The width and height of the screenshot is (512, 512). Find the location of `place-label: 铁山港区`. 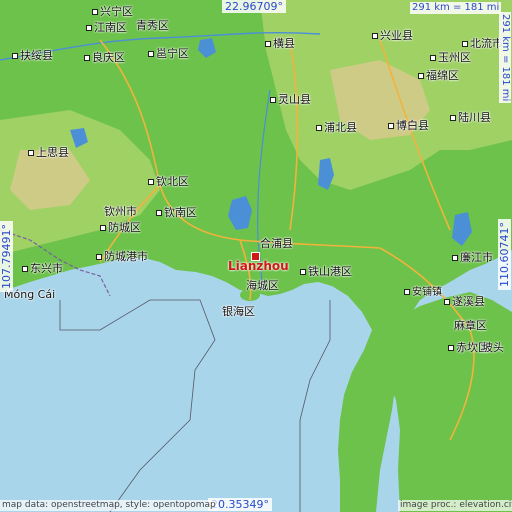

place-label: 铁山港区 is located at coordinates (326, 272).